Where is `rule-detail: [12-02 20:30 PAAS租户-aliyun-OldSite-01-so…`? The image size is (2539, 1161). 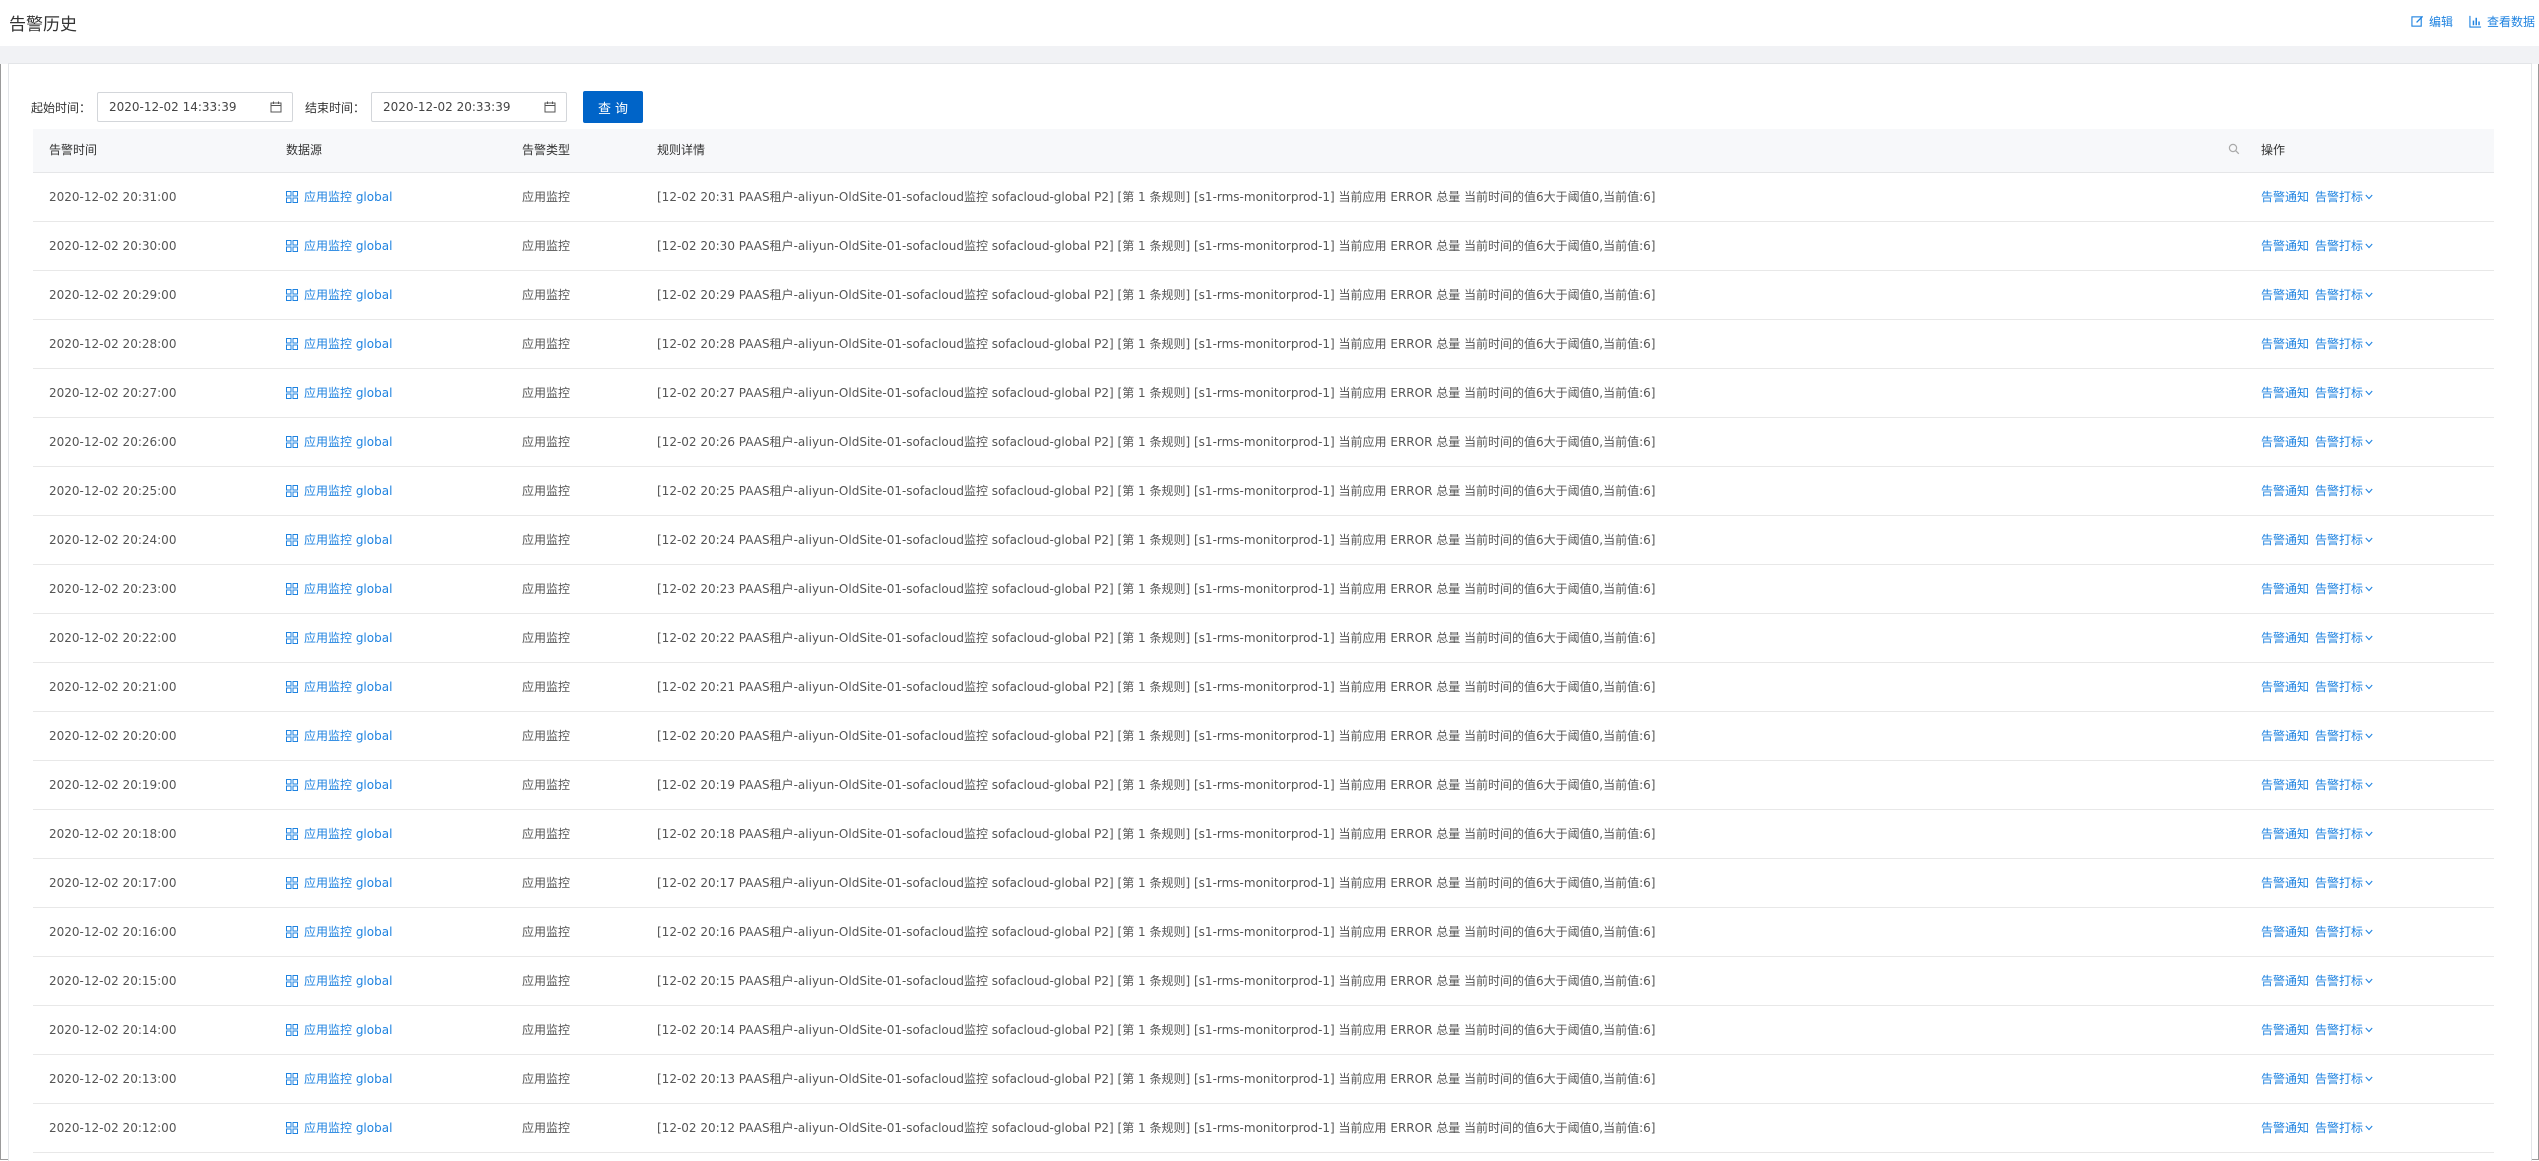 rule-detail: [12-02 20:30 PAAS租户-aliyun-OldSite-01-so… is located at coordinates (1156, 246).